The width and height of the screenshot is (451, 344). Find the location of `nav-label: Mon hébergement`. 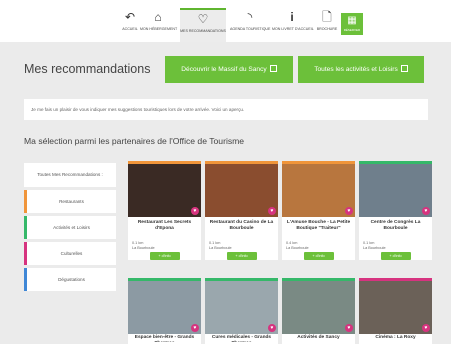

nav-label: Mon hébergement is located at coordinates (159, 29).